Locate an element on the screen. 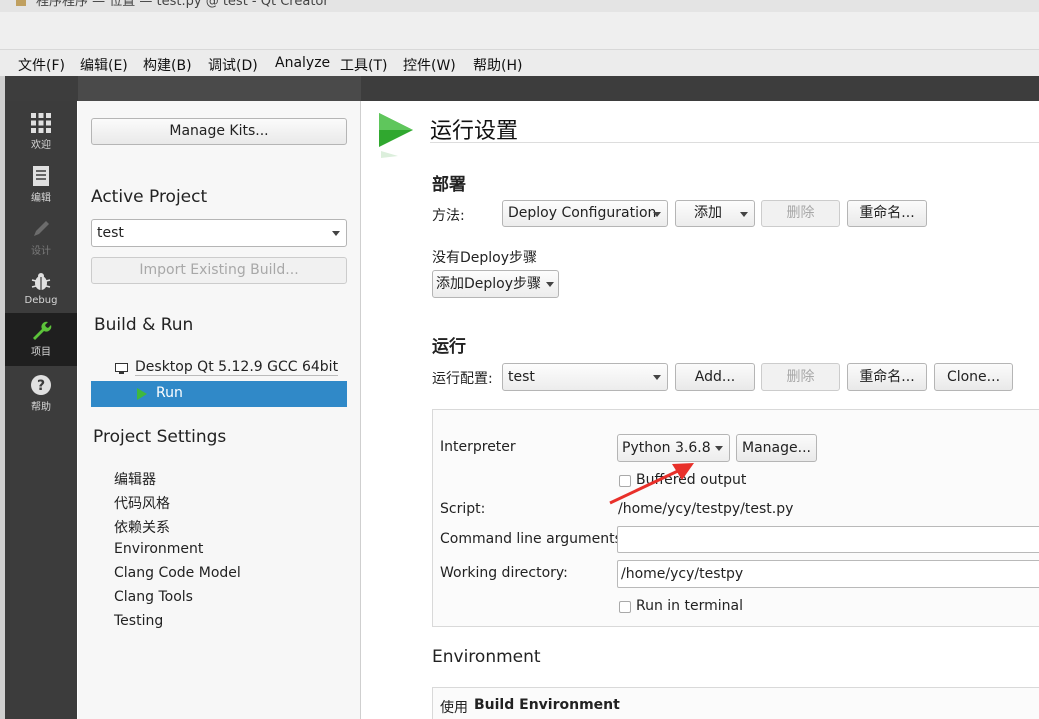 The width and height of the screenshot is (1039, 719). deploy-config-value: Deploy Configuration is located at coordinates (582, 213).